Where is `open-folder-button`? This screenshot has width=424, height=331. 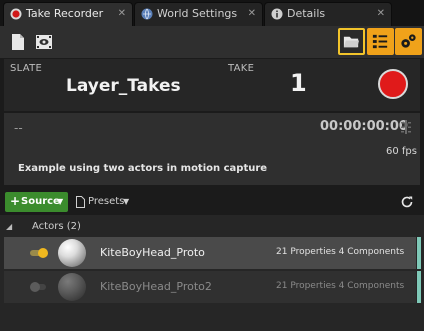 open-folder-button is located at coordinates (351, 41).